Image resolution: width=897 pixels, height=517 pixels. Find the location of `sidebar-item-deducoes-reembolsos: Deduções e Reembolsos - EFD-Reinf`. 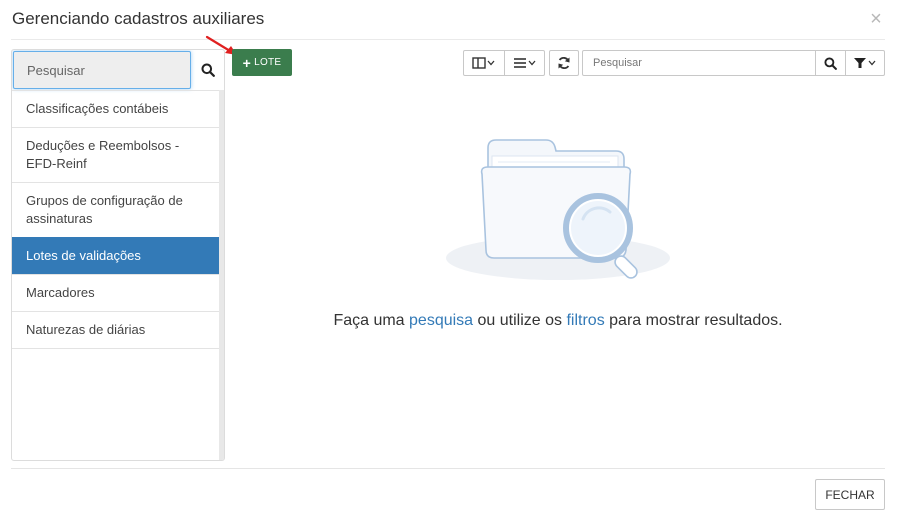

sidebar-item-deducoes-reembolsos: Deduções e Reembolsos - EFD-Reinf is located at coordinates (115, 154).